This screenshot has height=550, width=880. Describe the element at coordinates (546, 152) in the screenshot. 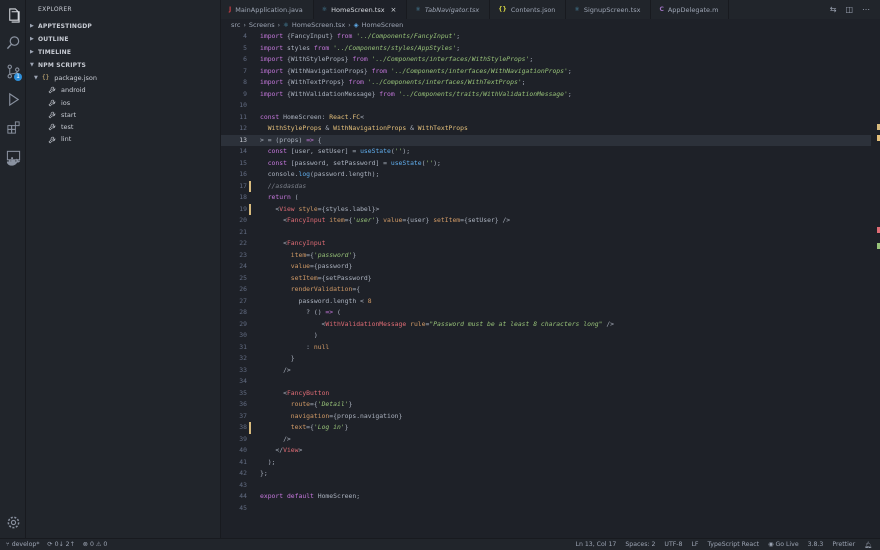

I see `code-line: 14 const [user, setUser] = useState('');` at that location.